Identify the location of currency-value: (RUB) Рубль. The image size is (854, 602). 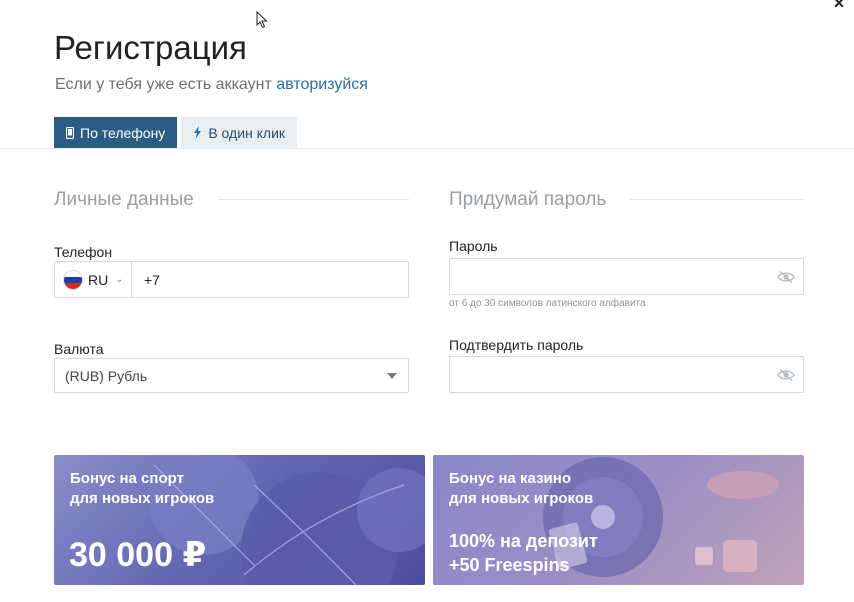
(106, 375).